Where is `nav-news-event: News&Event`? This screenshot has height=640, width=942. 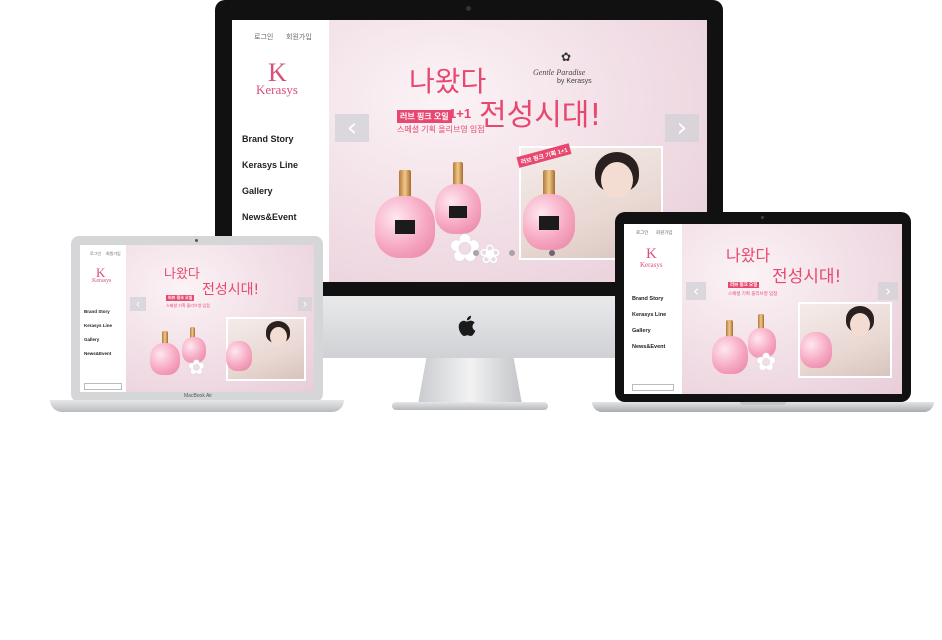 nav-news-event: News&Event is located at coordinates (269, 217).